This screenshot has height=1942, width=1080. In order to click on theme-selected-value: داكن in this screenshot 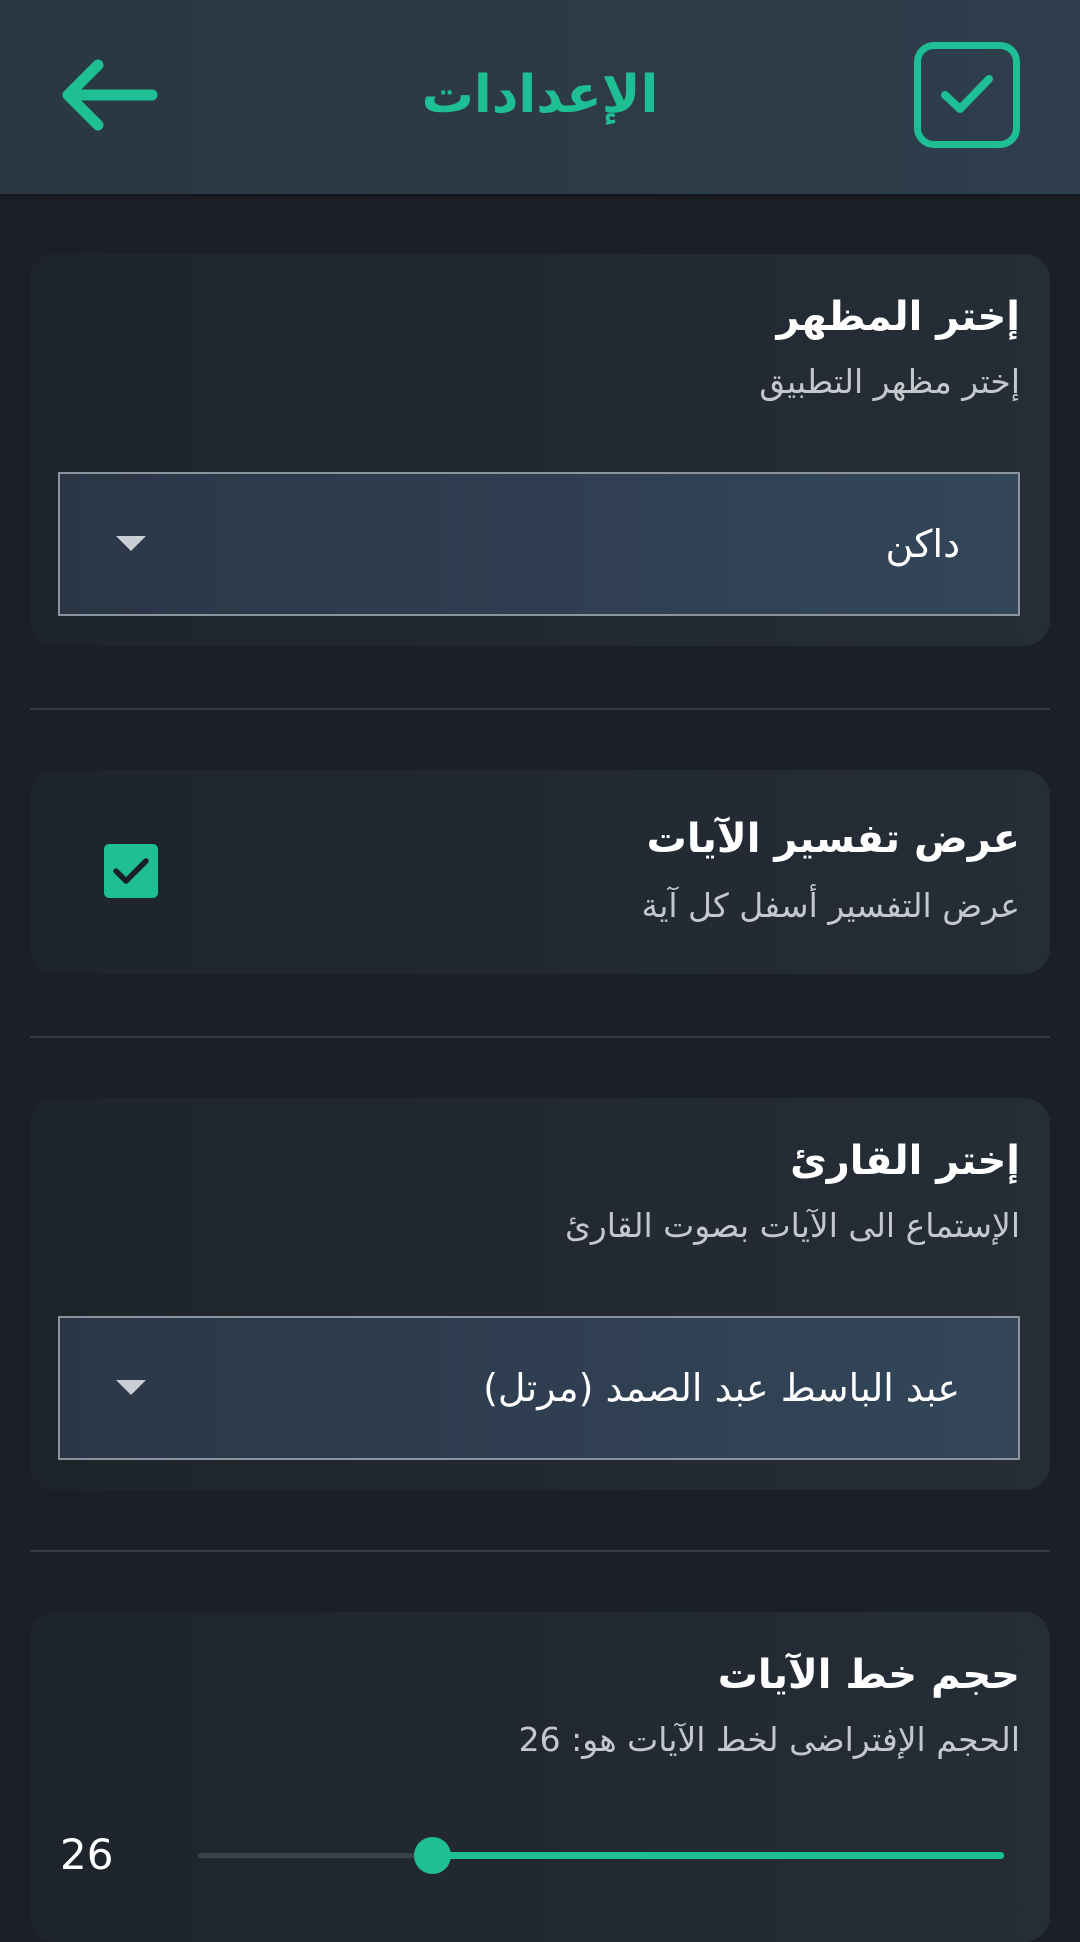, I will do `click(923, 544)`.